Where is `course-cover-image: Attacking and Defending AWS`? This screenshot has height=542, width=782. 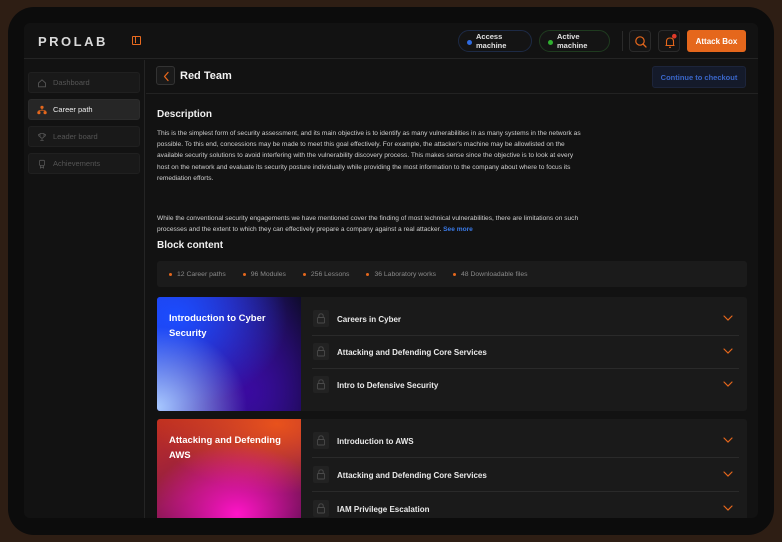 course-cover-image: Attacking and Defending AWS is located at coordinates (229, 468).